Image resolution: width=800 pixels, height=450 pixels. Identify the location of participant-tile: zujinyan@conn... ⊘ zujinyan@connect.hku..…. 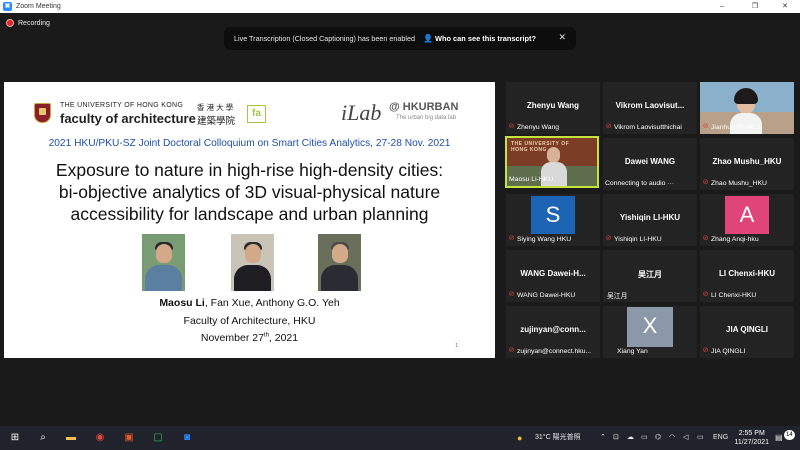
(553, 332).